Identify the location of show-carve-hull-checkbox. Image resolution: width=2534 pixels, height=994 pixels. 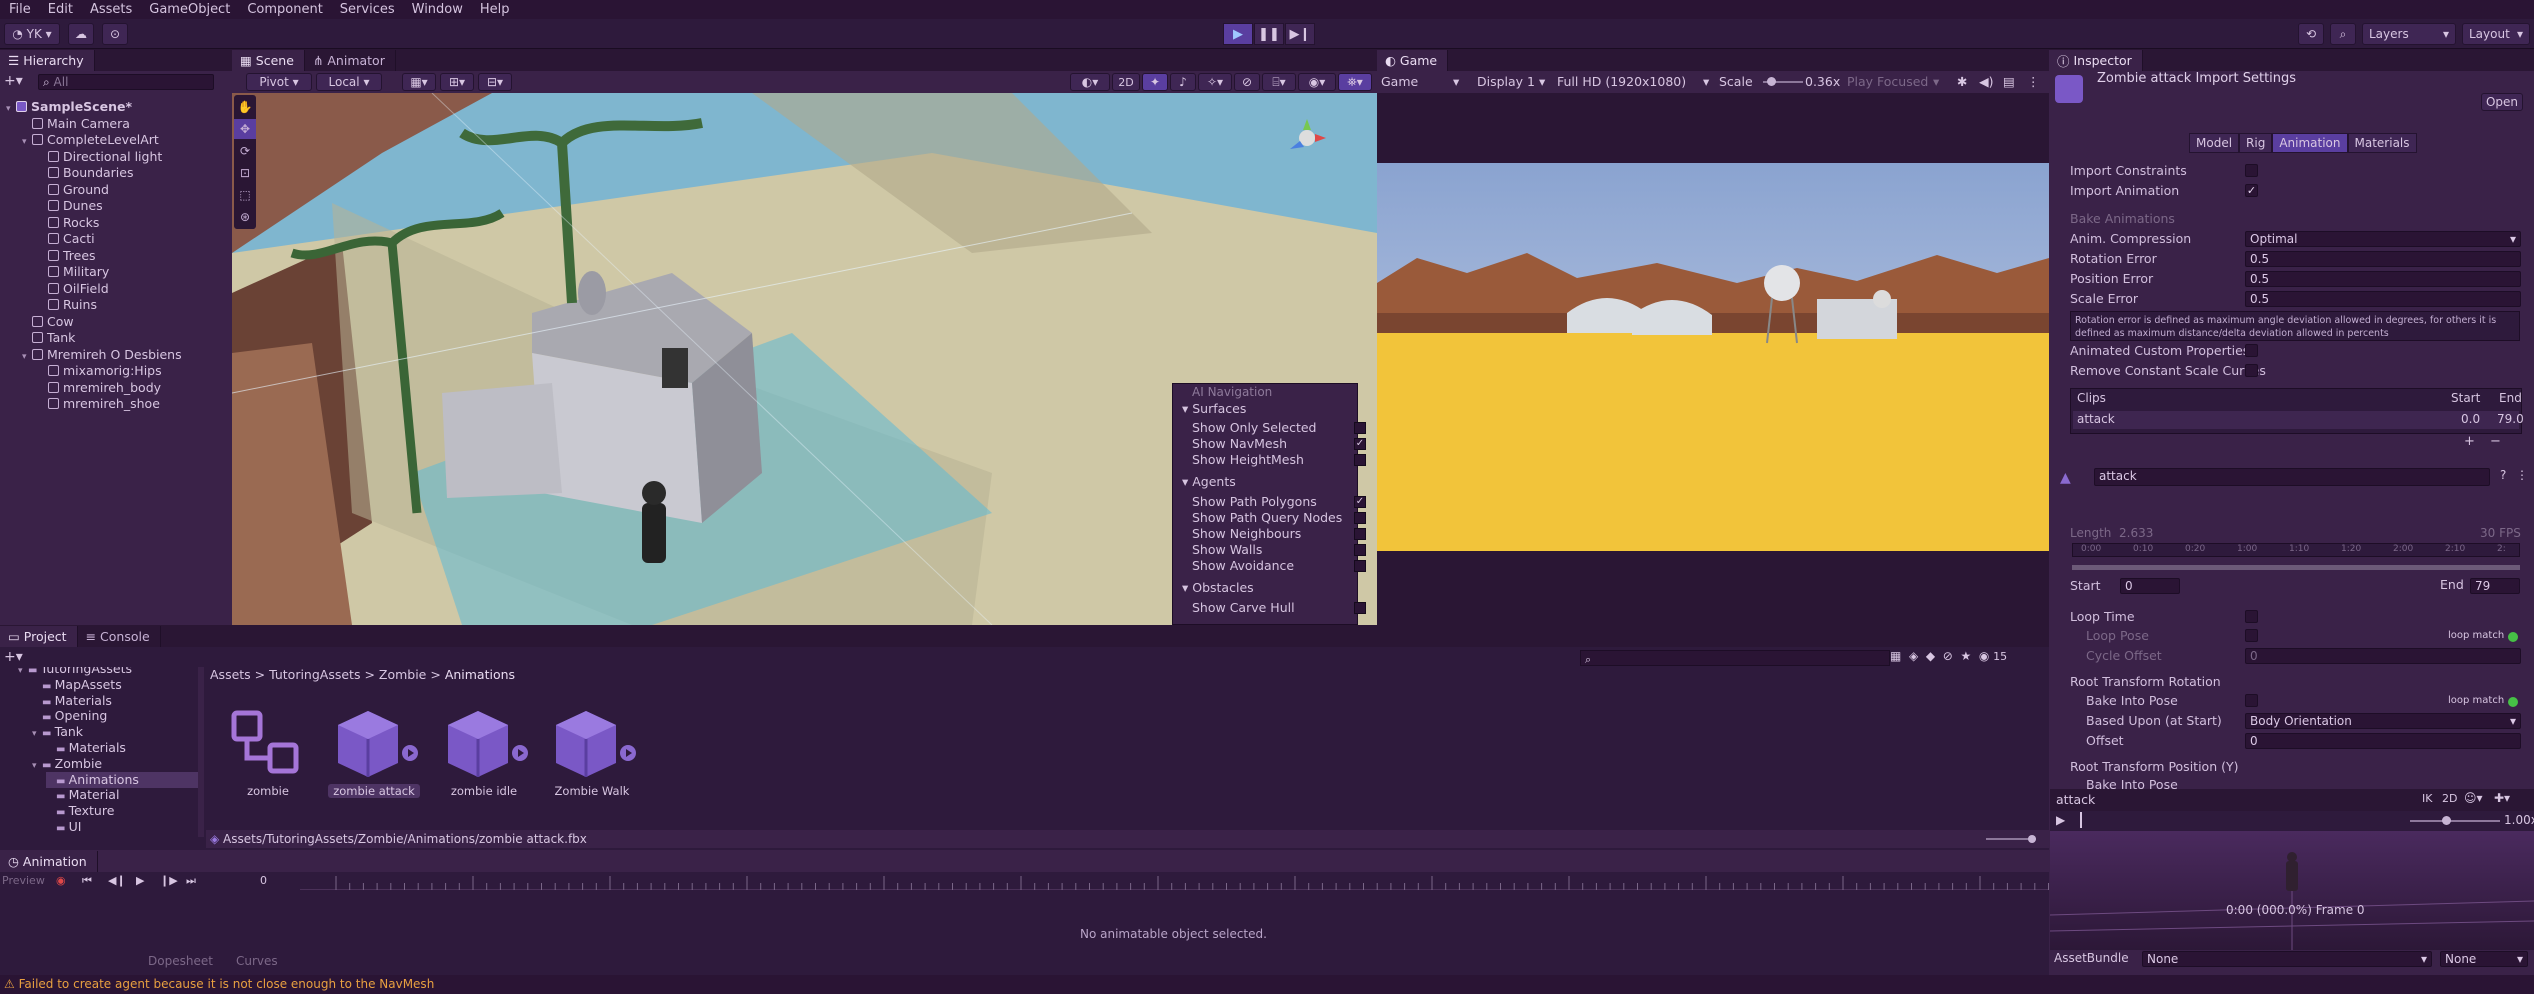
(1360, 608).